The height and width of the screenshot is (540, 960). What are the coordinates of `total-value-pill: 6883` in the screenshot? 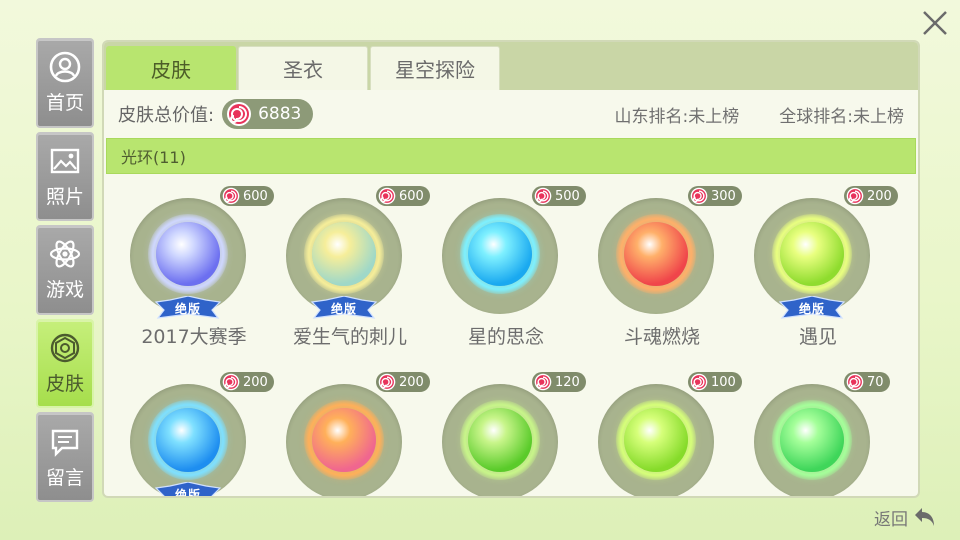 It's located at (268, 114).